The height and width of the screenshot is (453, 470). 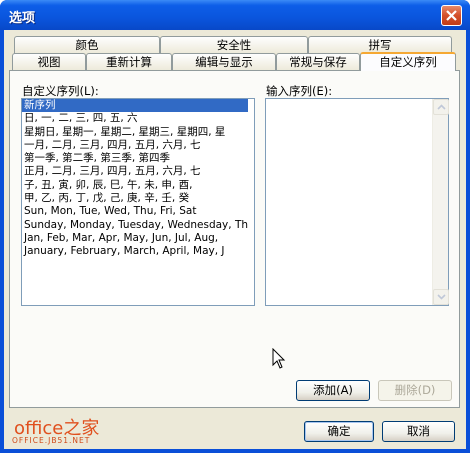 I want to click on custom-lists-label: 自定义序列(L):, so click(x=60, y=91).